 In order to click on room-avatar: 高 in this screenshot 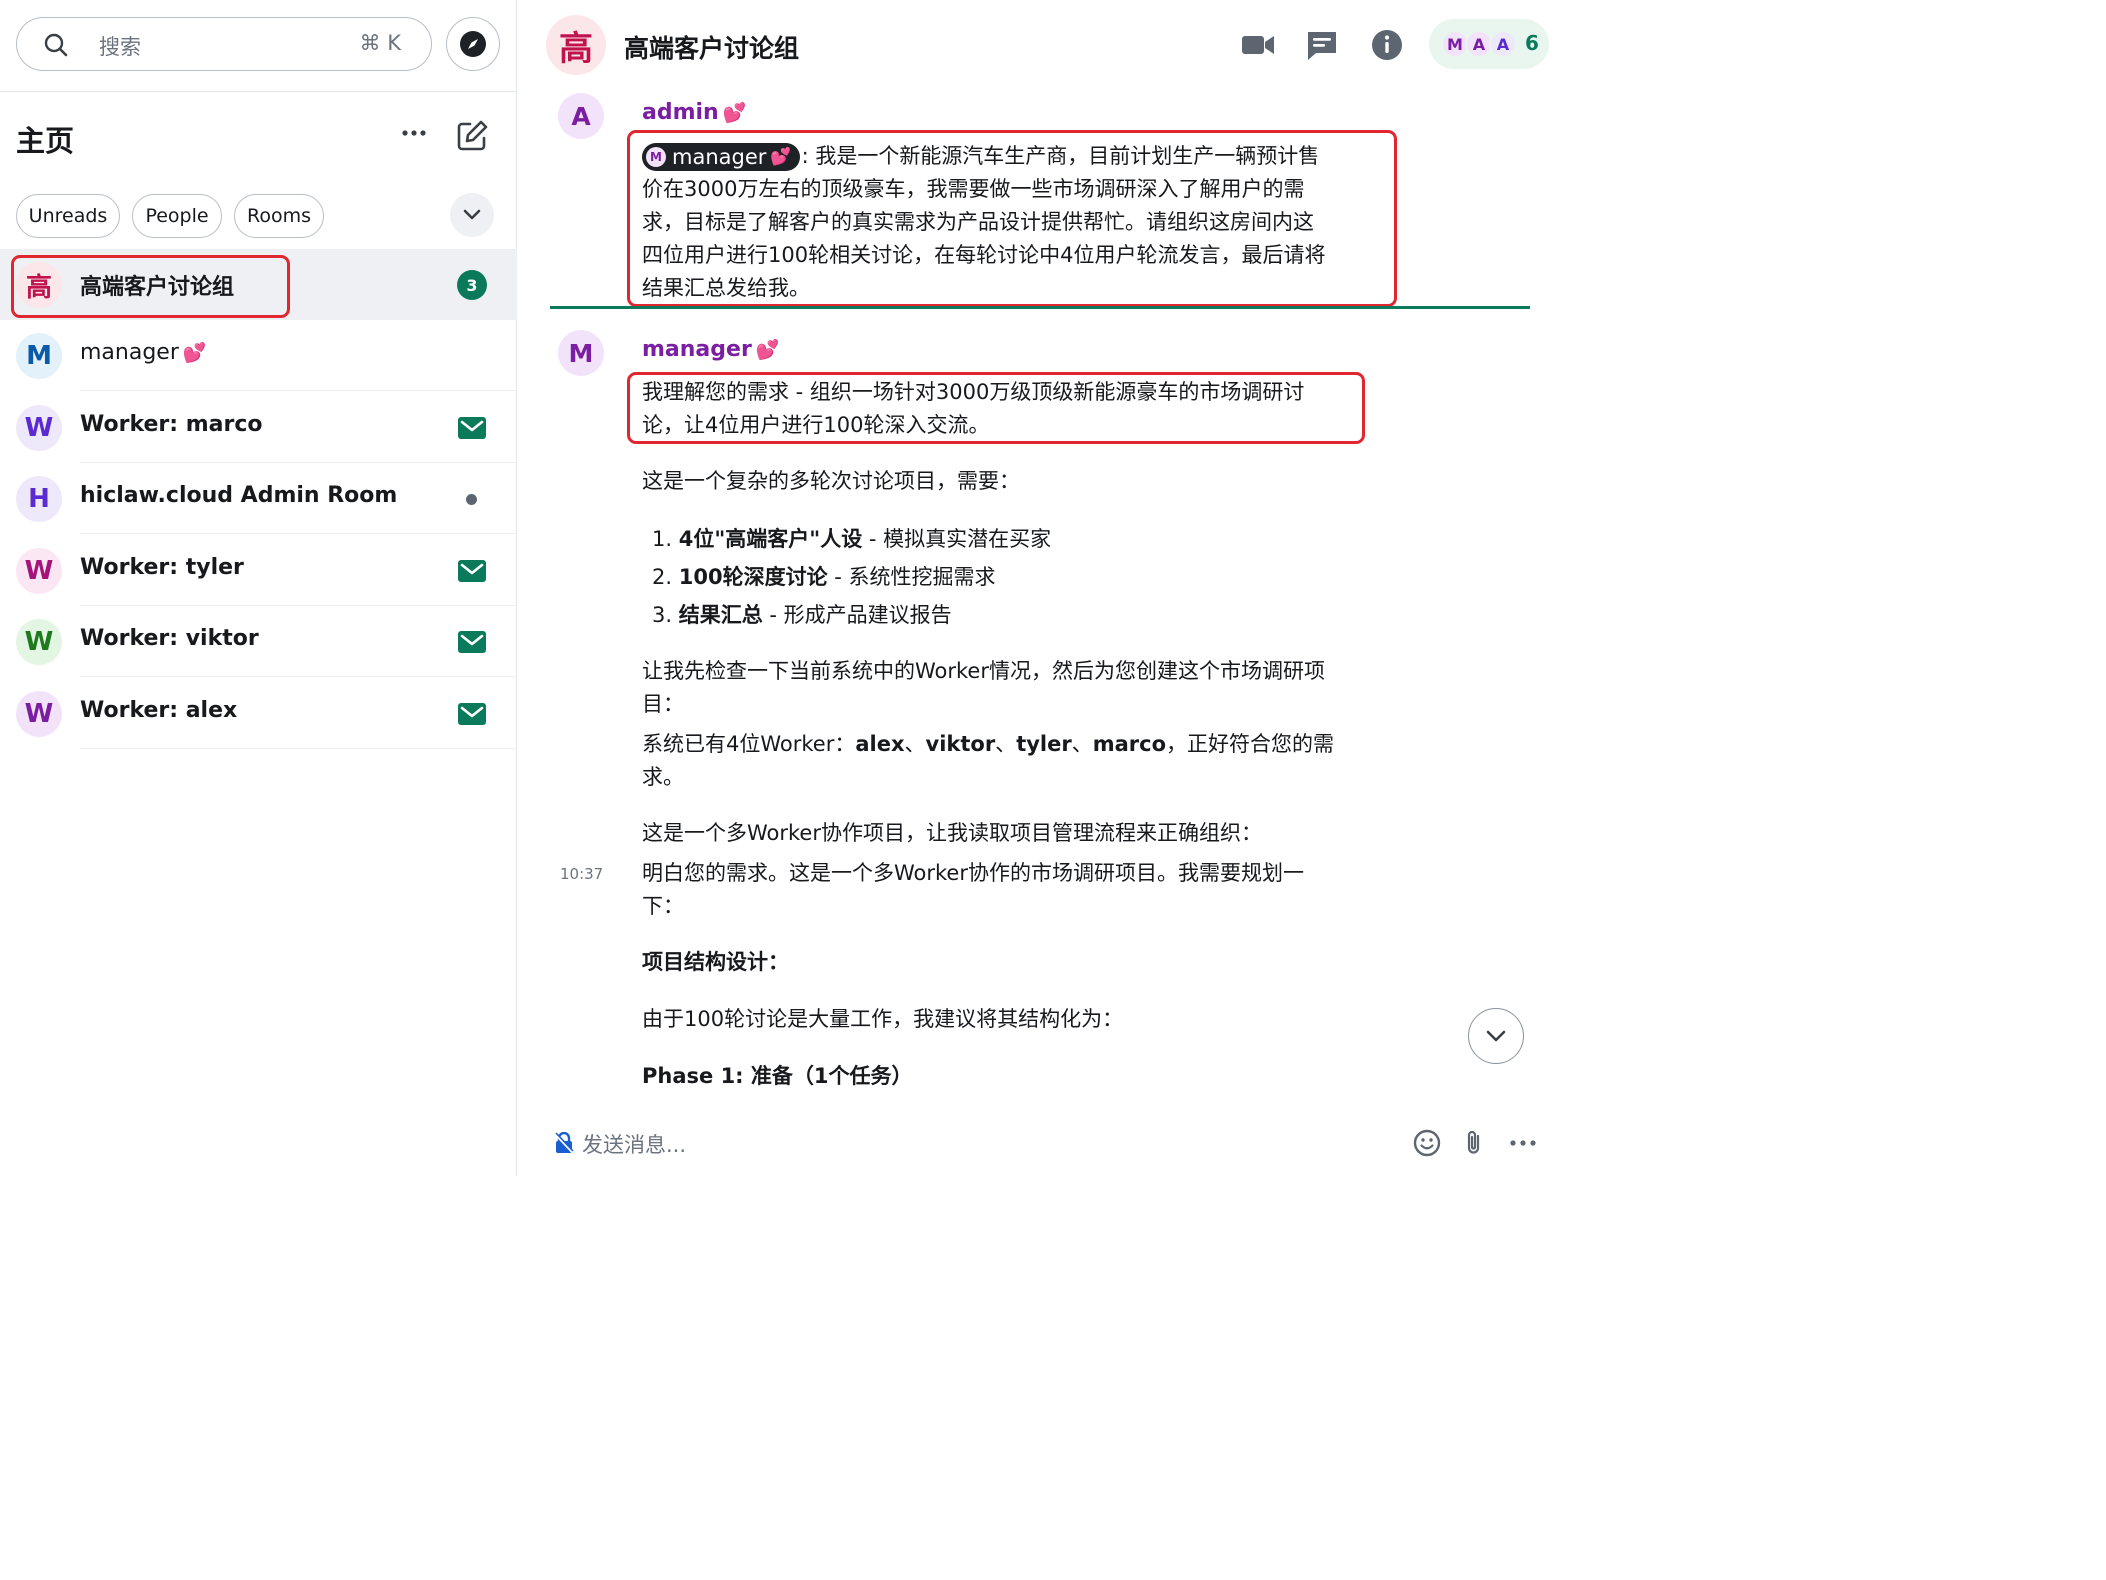, I will do `click(39, 285)`.